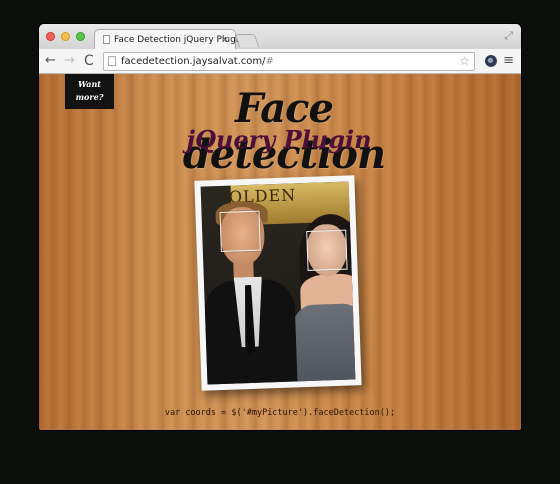 The image size is (560, 484). What do you see at coordinates (89, 84) in the screenshot?
I see `want-more-label-1: Want` at bounding box center [89, 84].